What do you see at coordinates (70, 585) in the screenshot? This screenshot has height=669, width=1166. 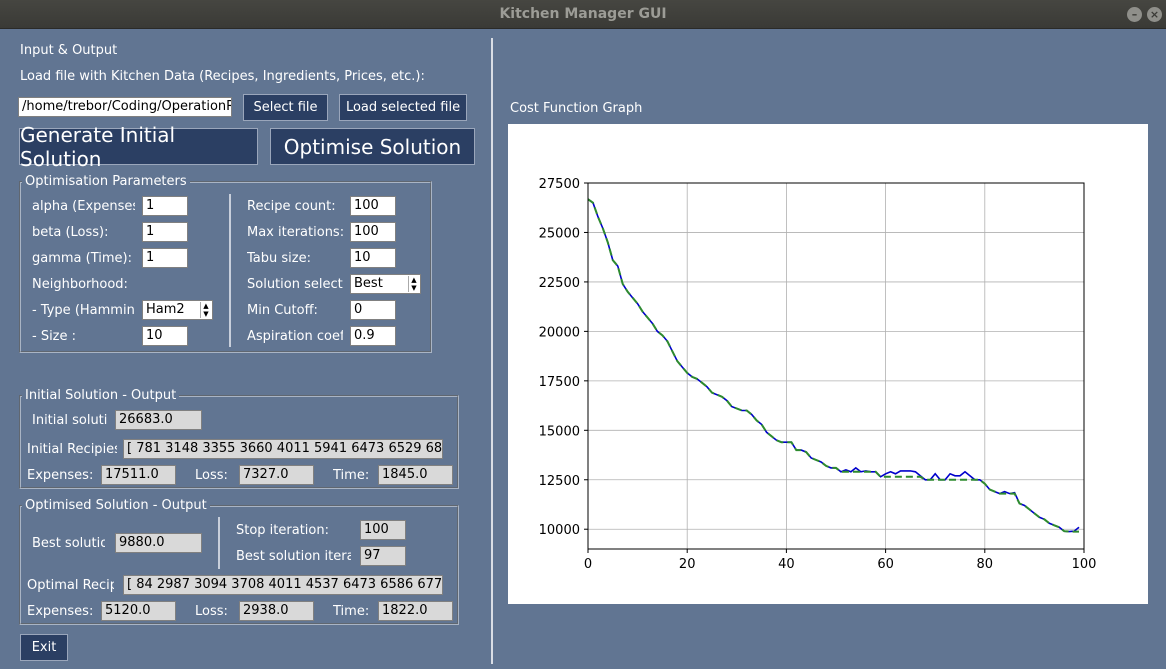 I see `optimal-recipes-label: Optimal Recipi` at bounding box center [70, 585].